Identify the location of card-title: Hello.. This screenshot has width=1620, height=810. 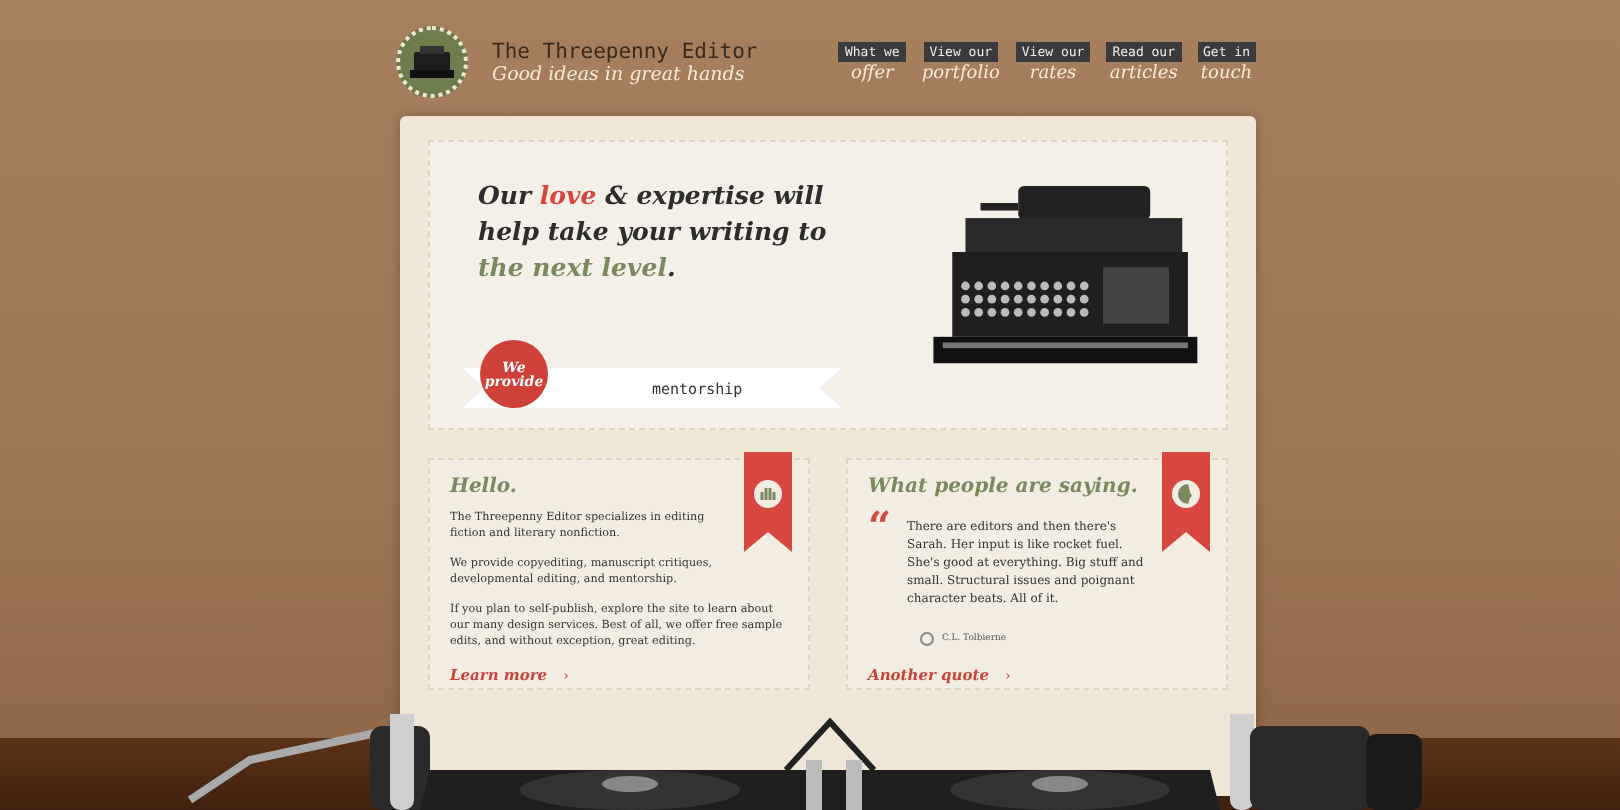
(484, 487).